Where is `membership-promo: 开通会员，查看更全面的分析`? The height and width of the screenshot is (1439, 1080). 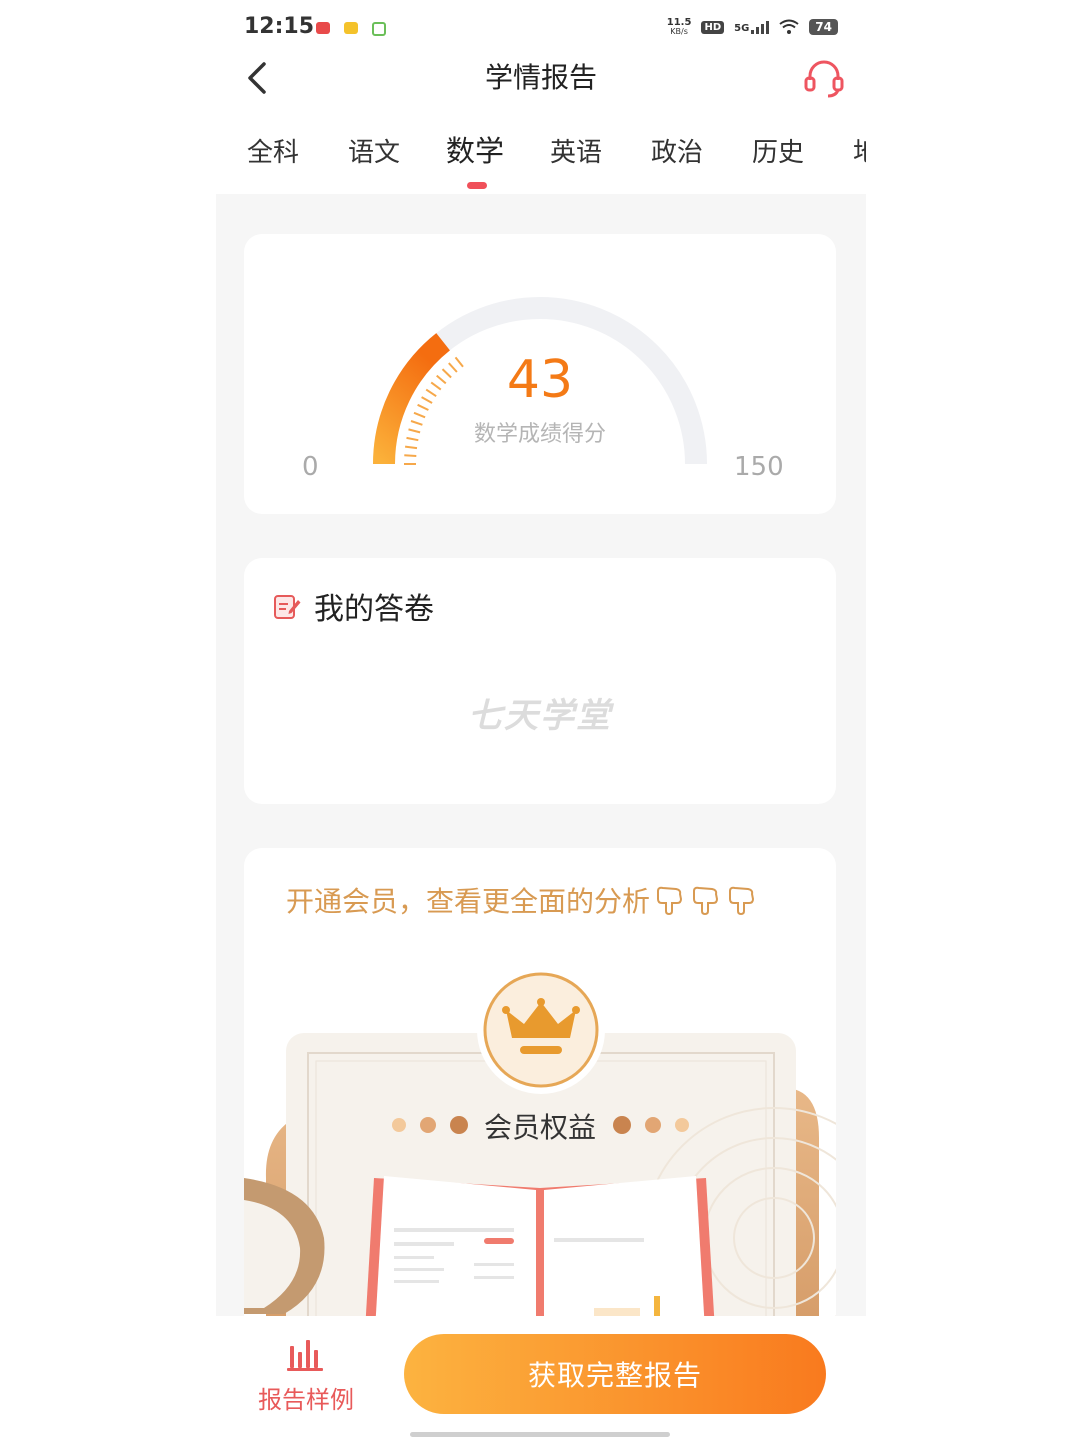 membership-promo: 开通会员，查看更全面的分析 is located at coordinates (522, 900).